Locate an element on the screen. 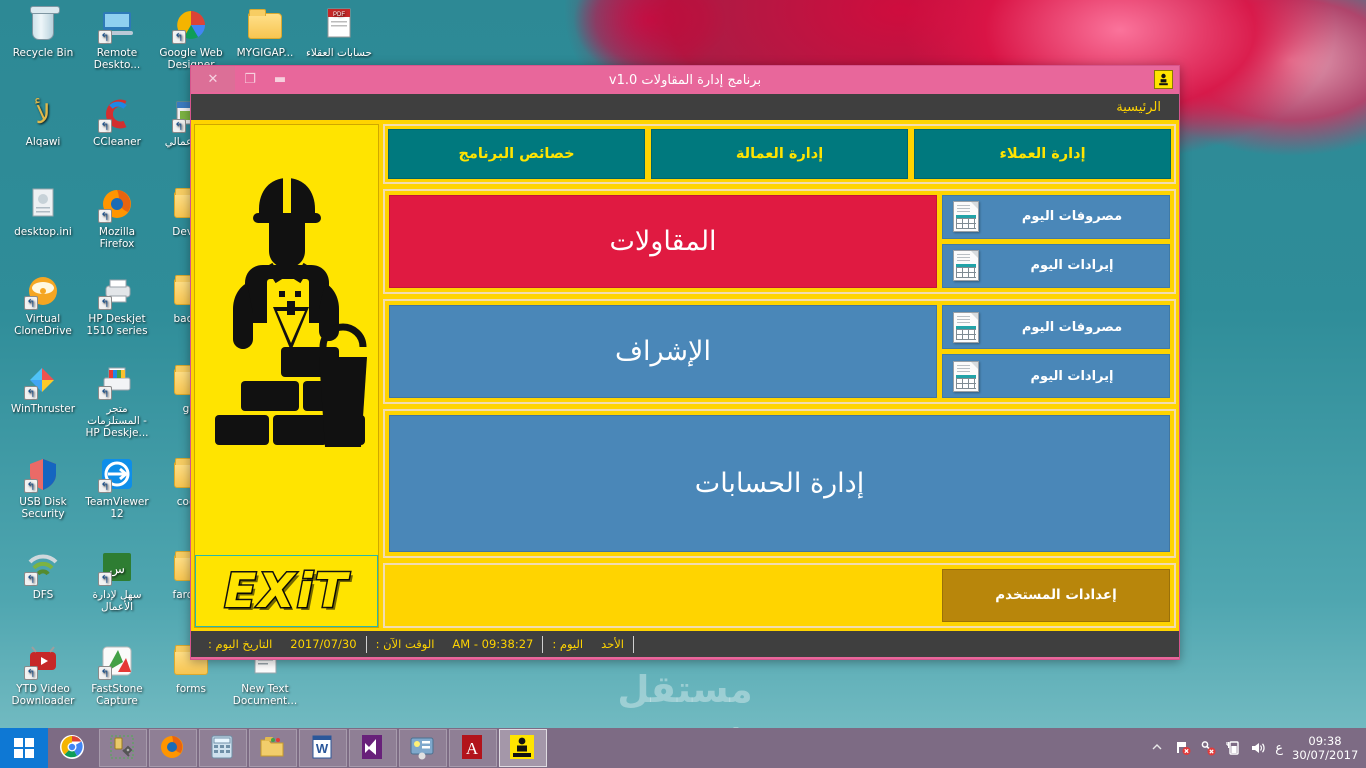 The image size is (1366, 768). winthruster-icon: ↰ is located at coordinates (43, 381).